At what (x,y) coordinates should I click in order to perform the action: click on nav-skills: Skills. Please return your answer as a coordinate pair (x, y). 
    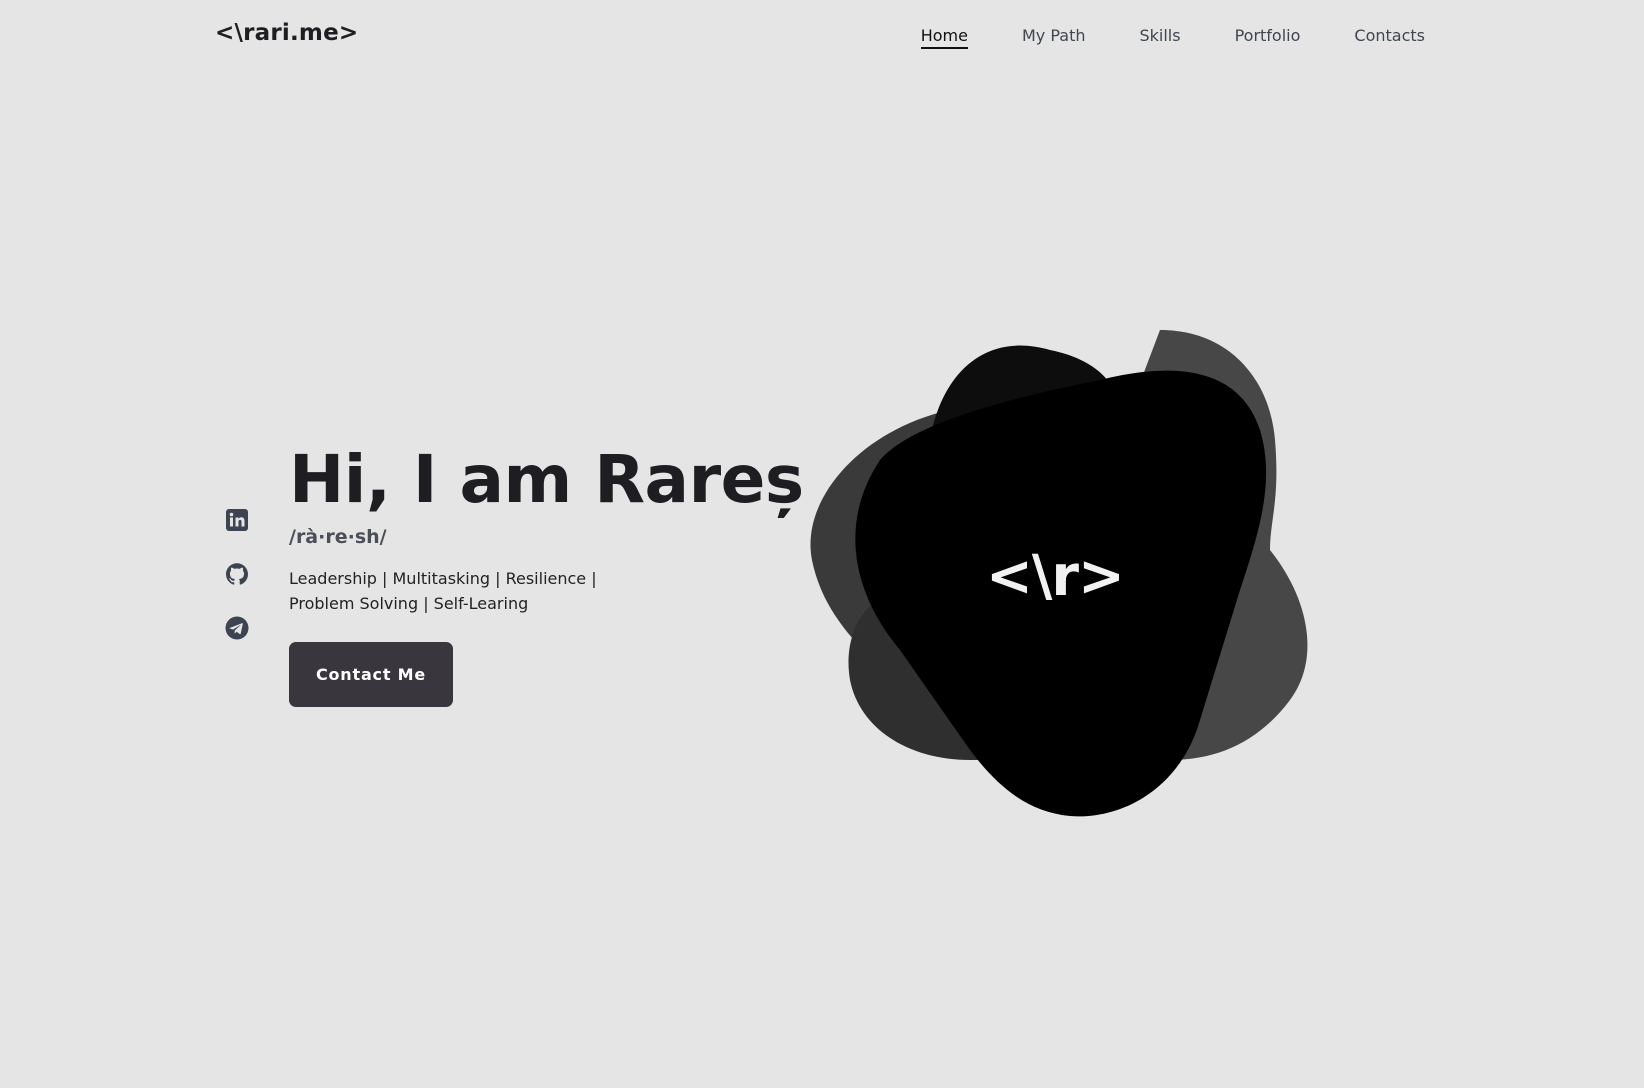
    Looking at the image, I should click on (1159, 37).